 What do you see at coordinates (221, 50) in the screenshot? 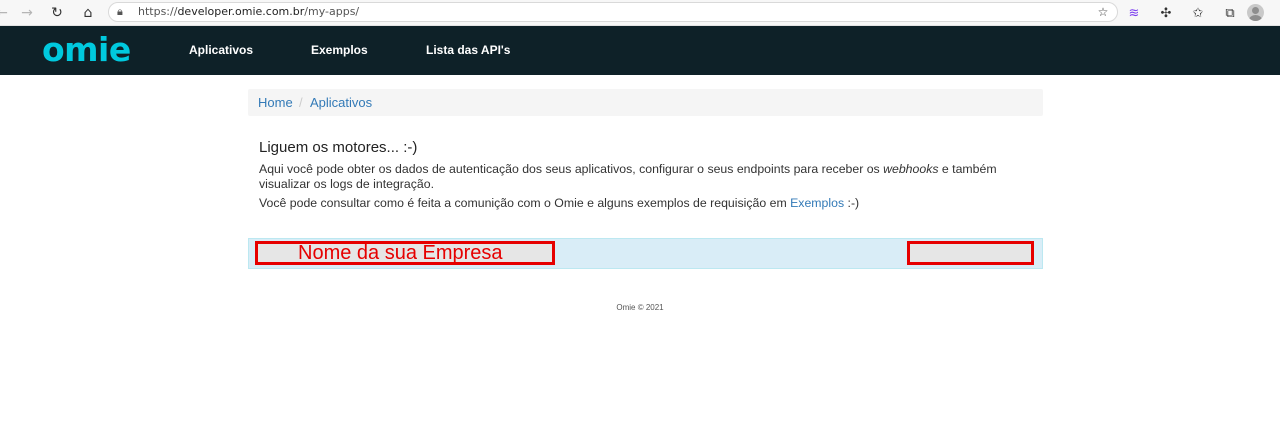
I see `nav-link-aplicativos: Aplicativos` at bounding box center [221, 50].